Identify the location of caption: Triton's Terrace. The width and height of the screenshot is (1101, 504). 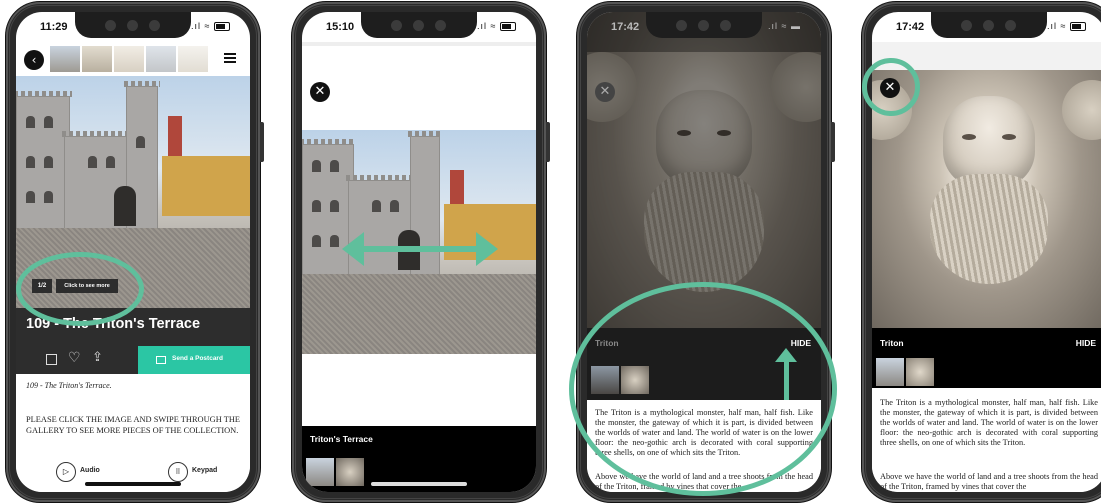
(341, 439).